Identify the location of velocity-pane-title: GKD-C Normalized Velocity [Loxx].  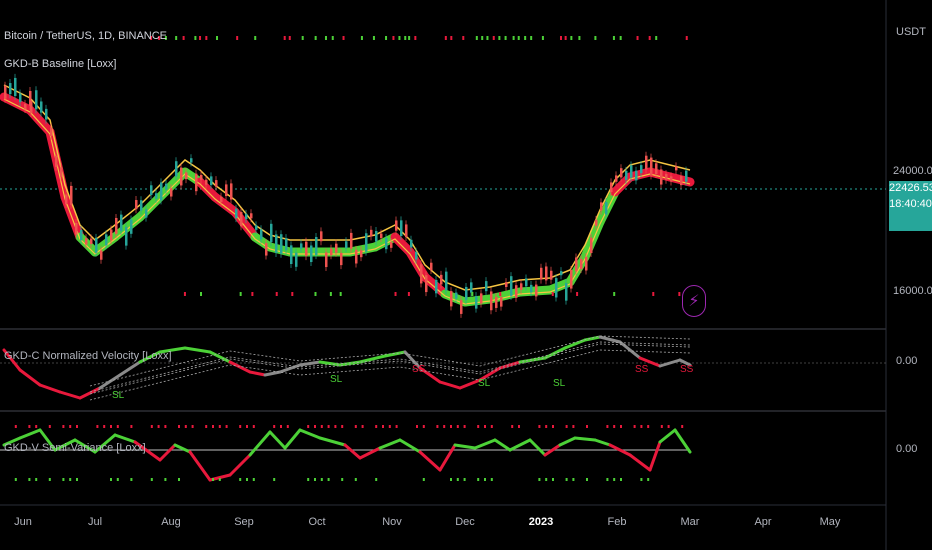
(88, 356).